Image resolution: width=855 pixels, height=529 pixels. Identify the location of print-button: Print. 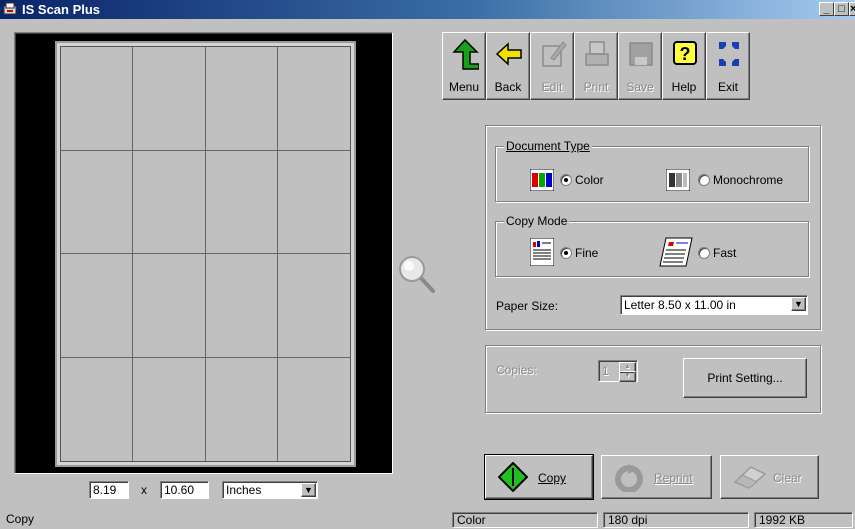
(596, 66).